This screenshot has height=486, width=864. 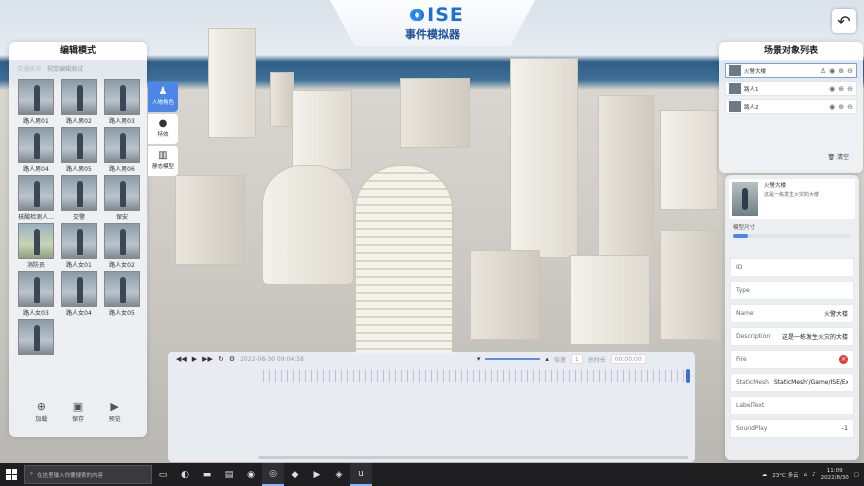 I want to click on loop-icon: ↻, so click(x=221, y=359).